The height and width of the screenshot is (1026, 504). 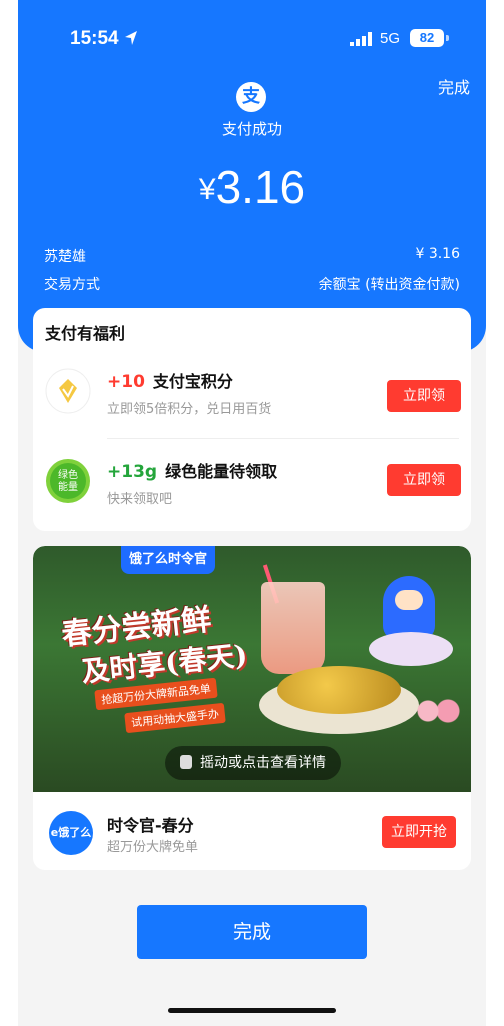 I want to click on energy-name: 绿色能量待领取, so click(x=221, y=471).